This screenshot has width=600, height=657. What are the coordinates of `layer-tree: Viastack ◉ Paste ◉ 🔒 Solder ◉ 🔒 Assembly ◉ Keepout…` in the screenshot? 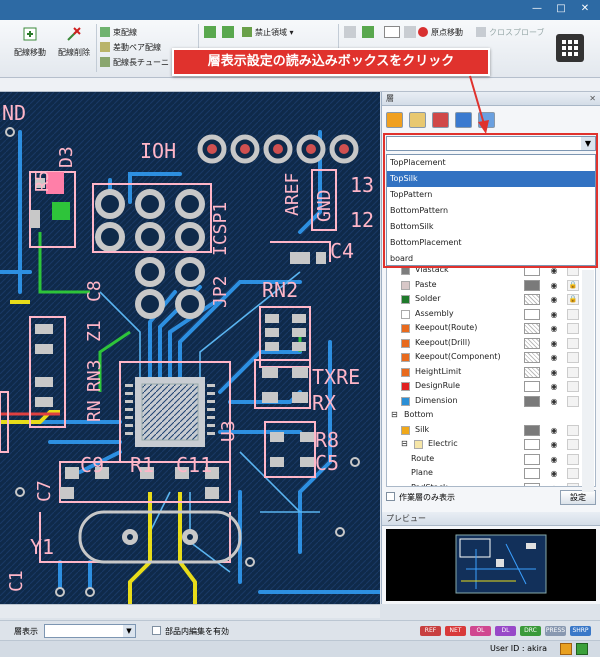 It's located at (491, 374).